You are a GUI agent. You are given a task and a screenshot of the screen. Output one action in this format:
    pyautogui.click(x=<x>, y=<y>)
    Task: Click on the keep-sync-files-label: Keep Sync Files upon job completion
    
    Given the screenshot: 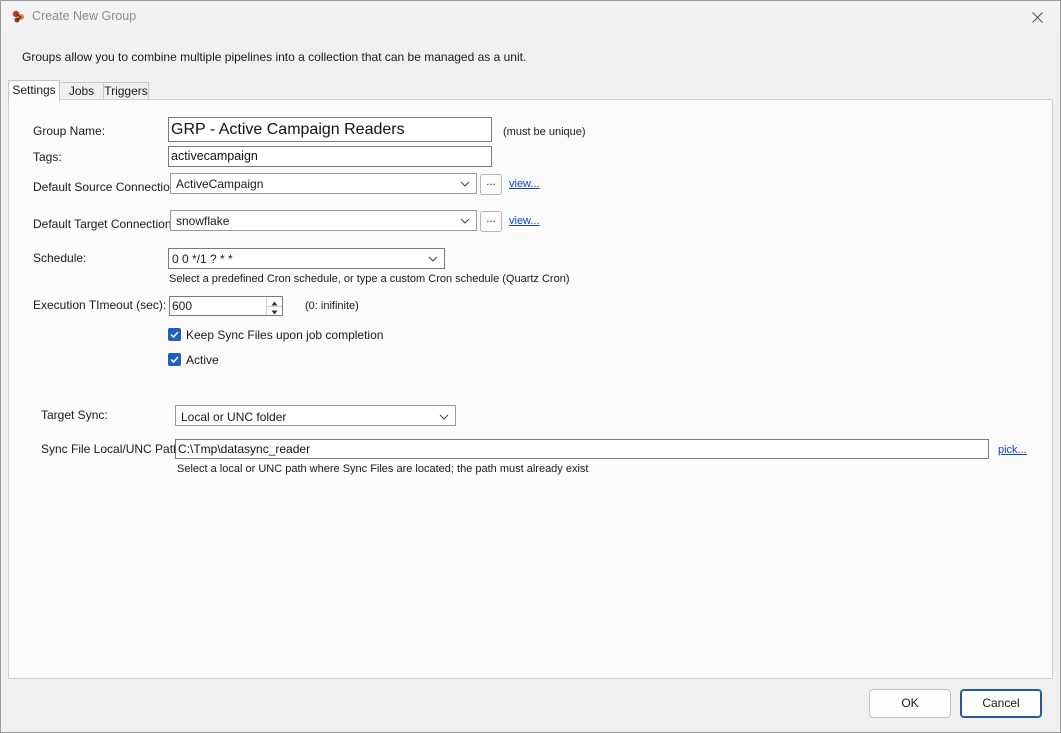 What is the action you would take?
    pyautogui.click(x=284, y=335)
    